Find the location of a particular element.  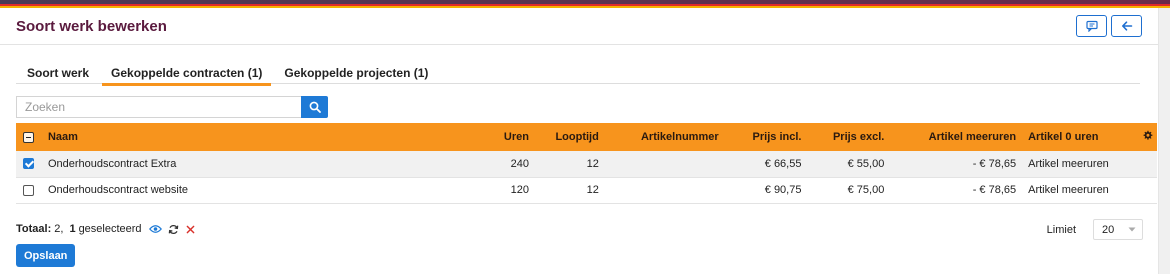

page-scrollbar is located at coordinates (1164, 141).